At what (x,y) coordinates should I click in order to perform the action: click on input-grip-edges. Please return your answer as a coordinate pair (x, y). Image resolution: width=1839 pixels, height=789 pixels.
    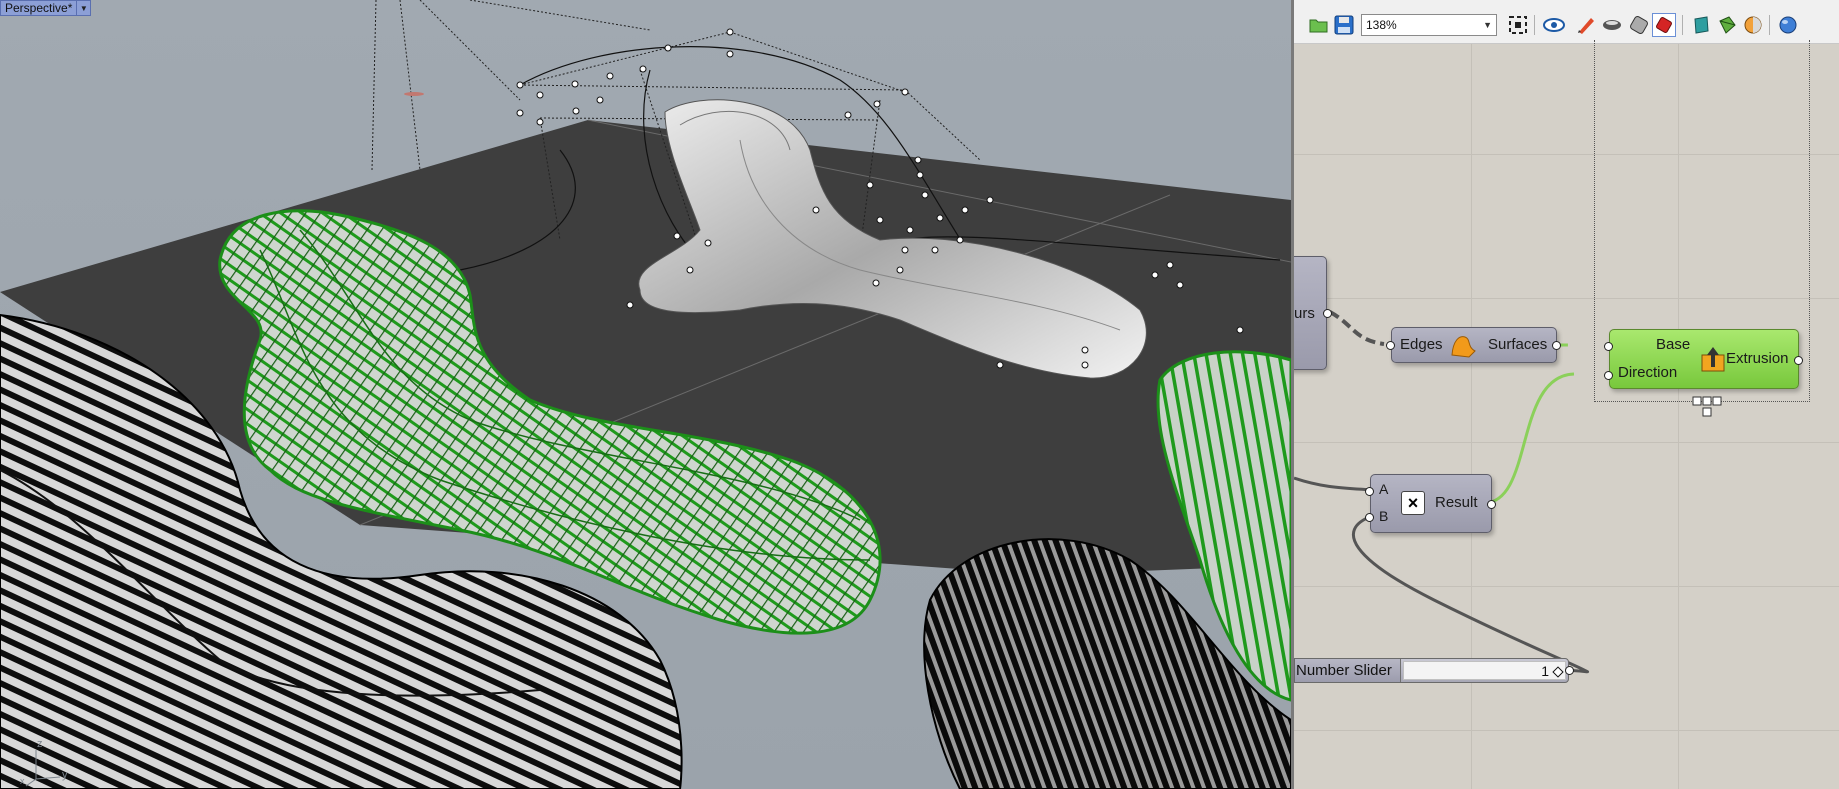
    Looking at the image, I should click on (1390, 345).